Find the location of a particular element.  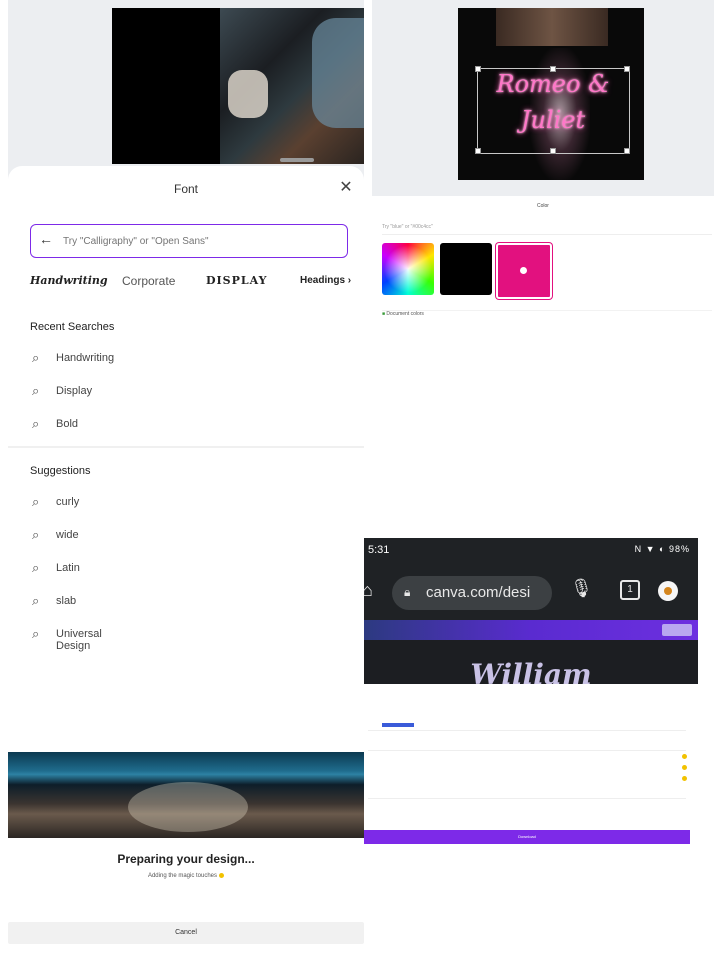

color-panel-footer: ■ Document colors is located at coordinates (547, 314).